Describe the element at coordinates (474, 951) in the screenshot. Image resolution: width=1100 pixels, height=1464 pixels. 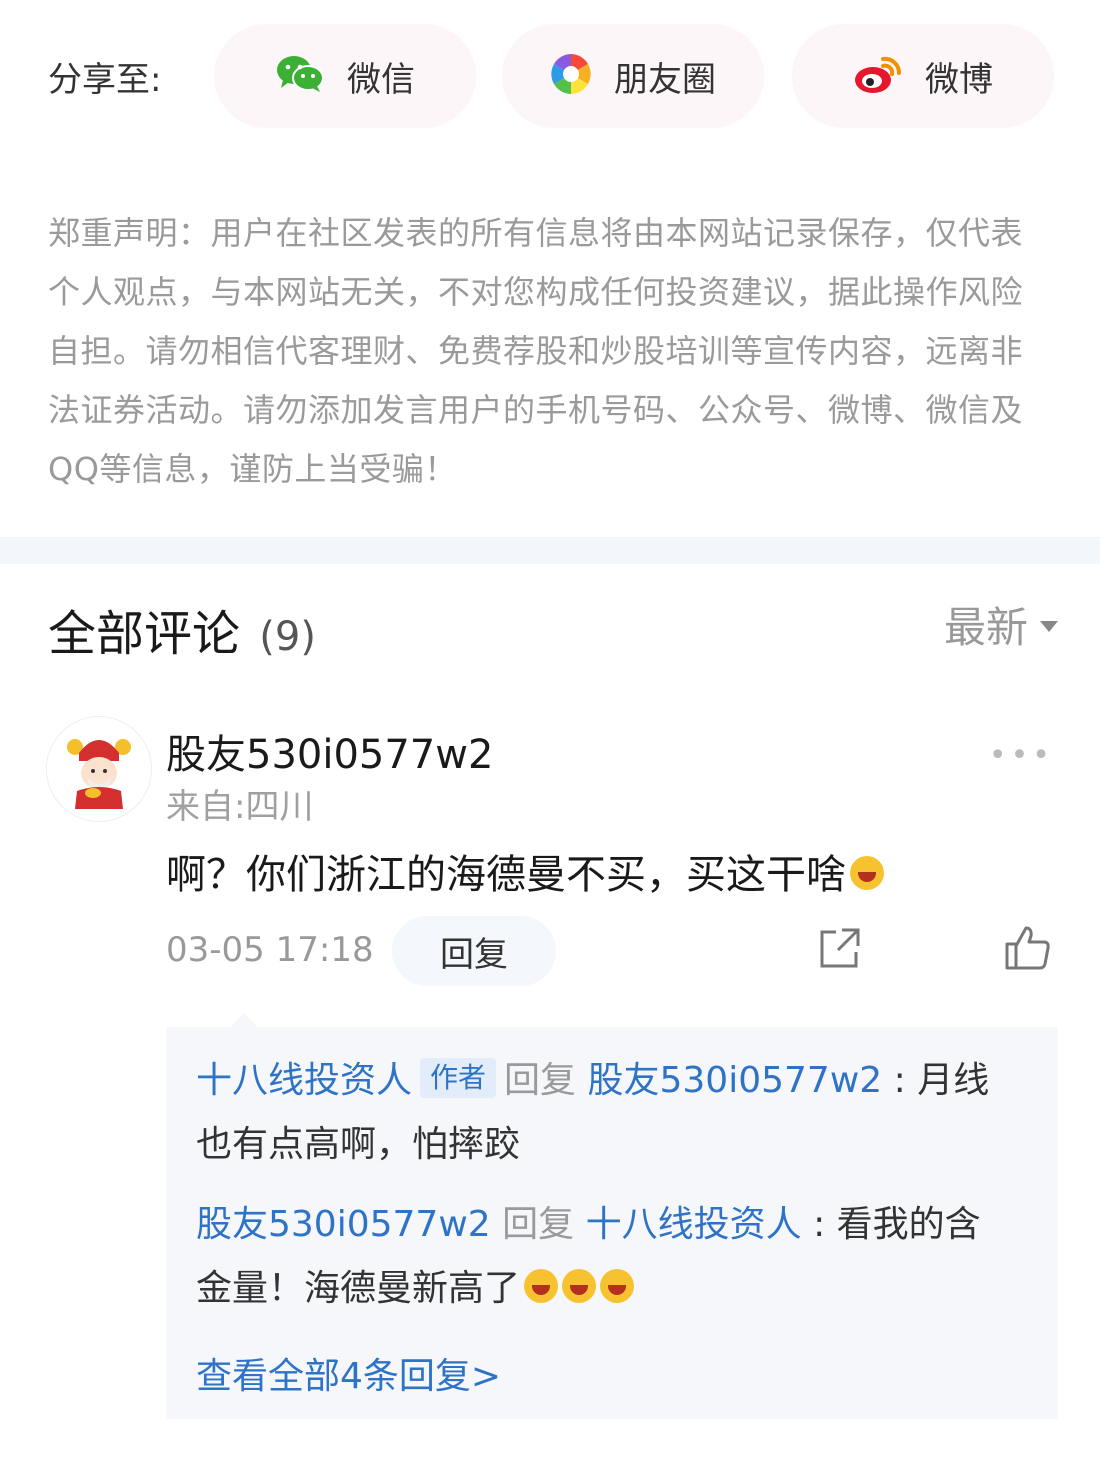
I see `reply-button: 回复` at that location.